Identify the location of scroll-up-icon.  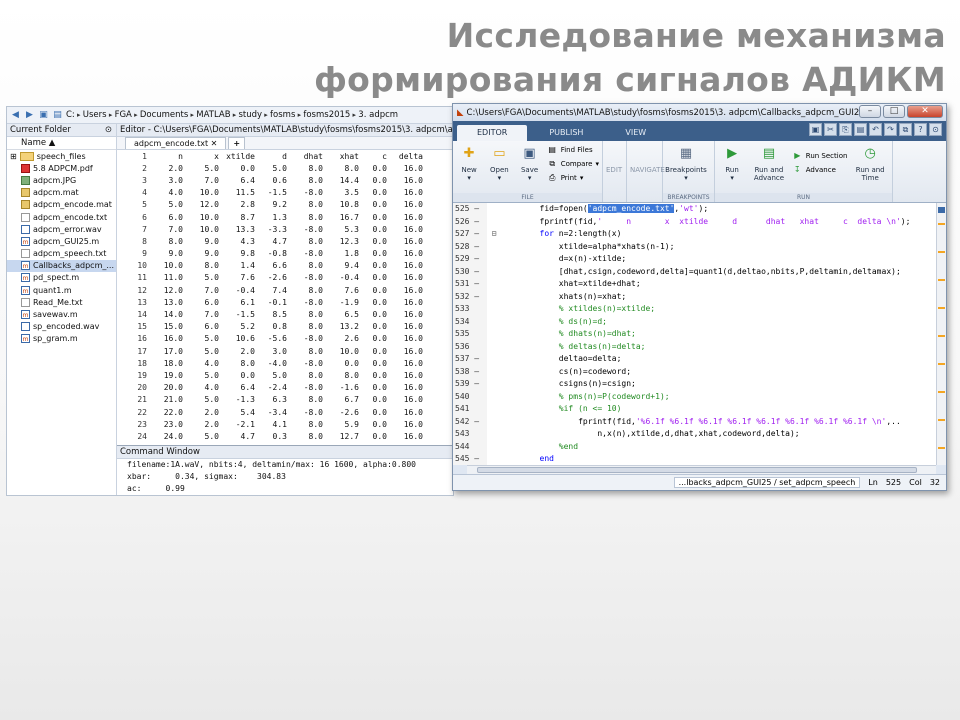
(941, 210).